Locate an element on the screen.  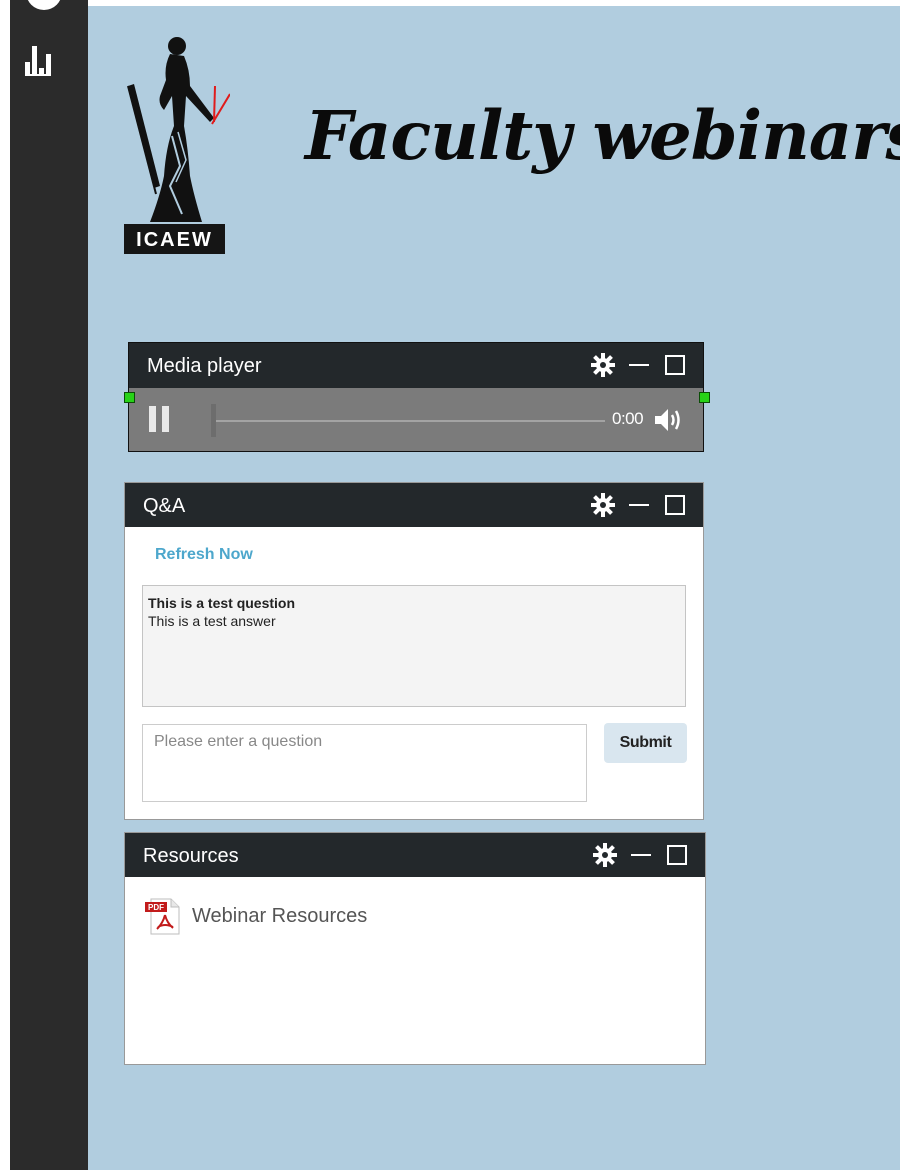
resource-item-webinar-resources: PDF Webinar Resources is located at coordinates (255, 916).